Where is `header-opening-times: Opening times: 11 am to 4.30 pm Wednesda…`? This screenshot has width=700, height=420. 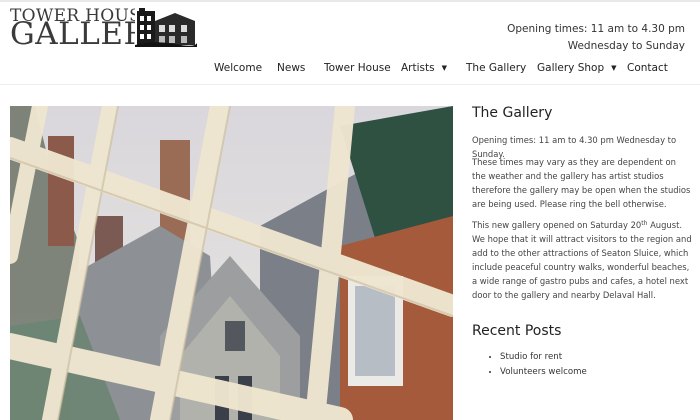
header-opening-times: Opening times: 11 am to 4.30 pm Wednesda… is located at coordinates (596, 38).